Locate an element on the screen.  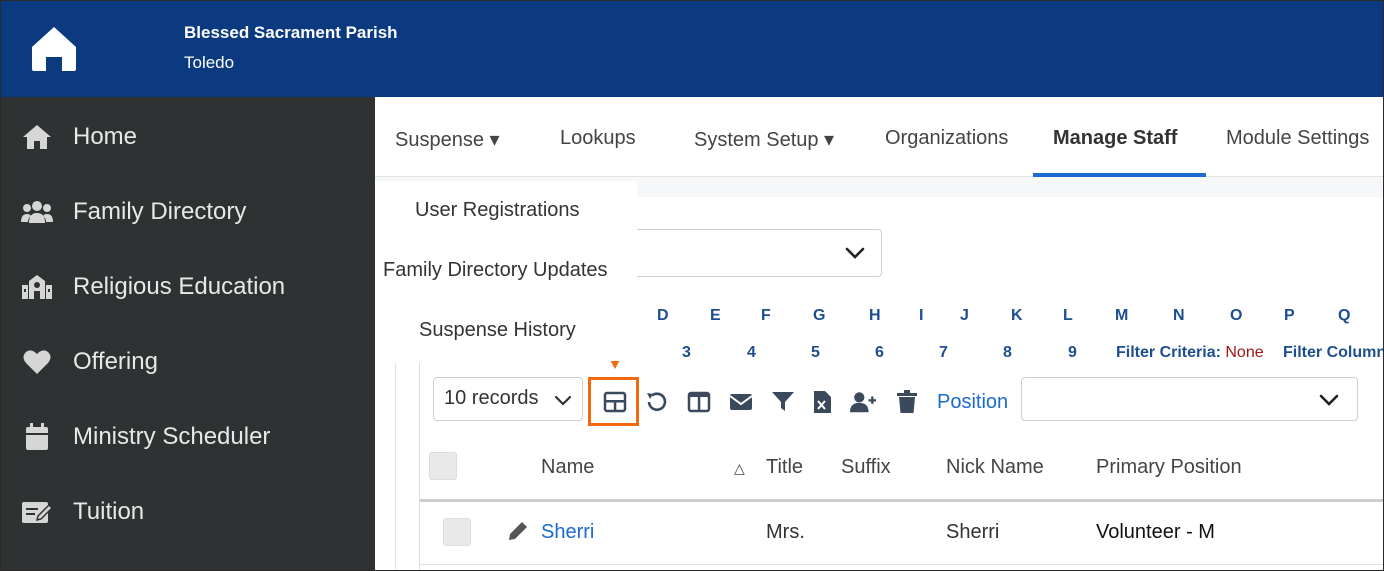
sidebar-item-label: Tuition is located at coordinates (109, 511).